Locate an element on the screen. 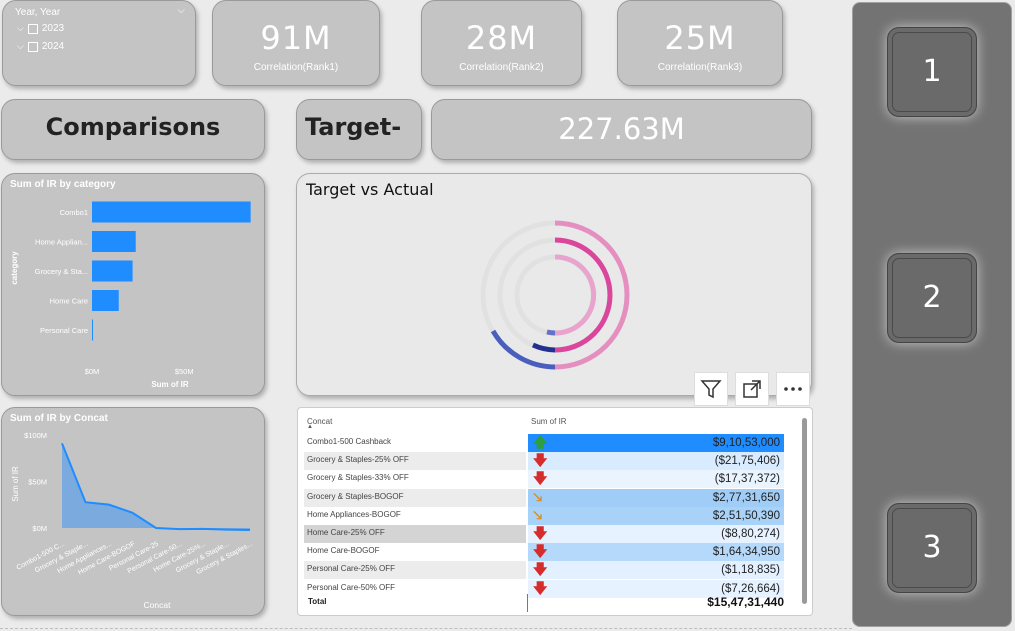  table-row: Grocery & Staples-33% OFF 🡇 ($17,37,372) is located at coordinates (544, 479).